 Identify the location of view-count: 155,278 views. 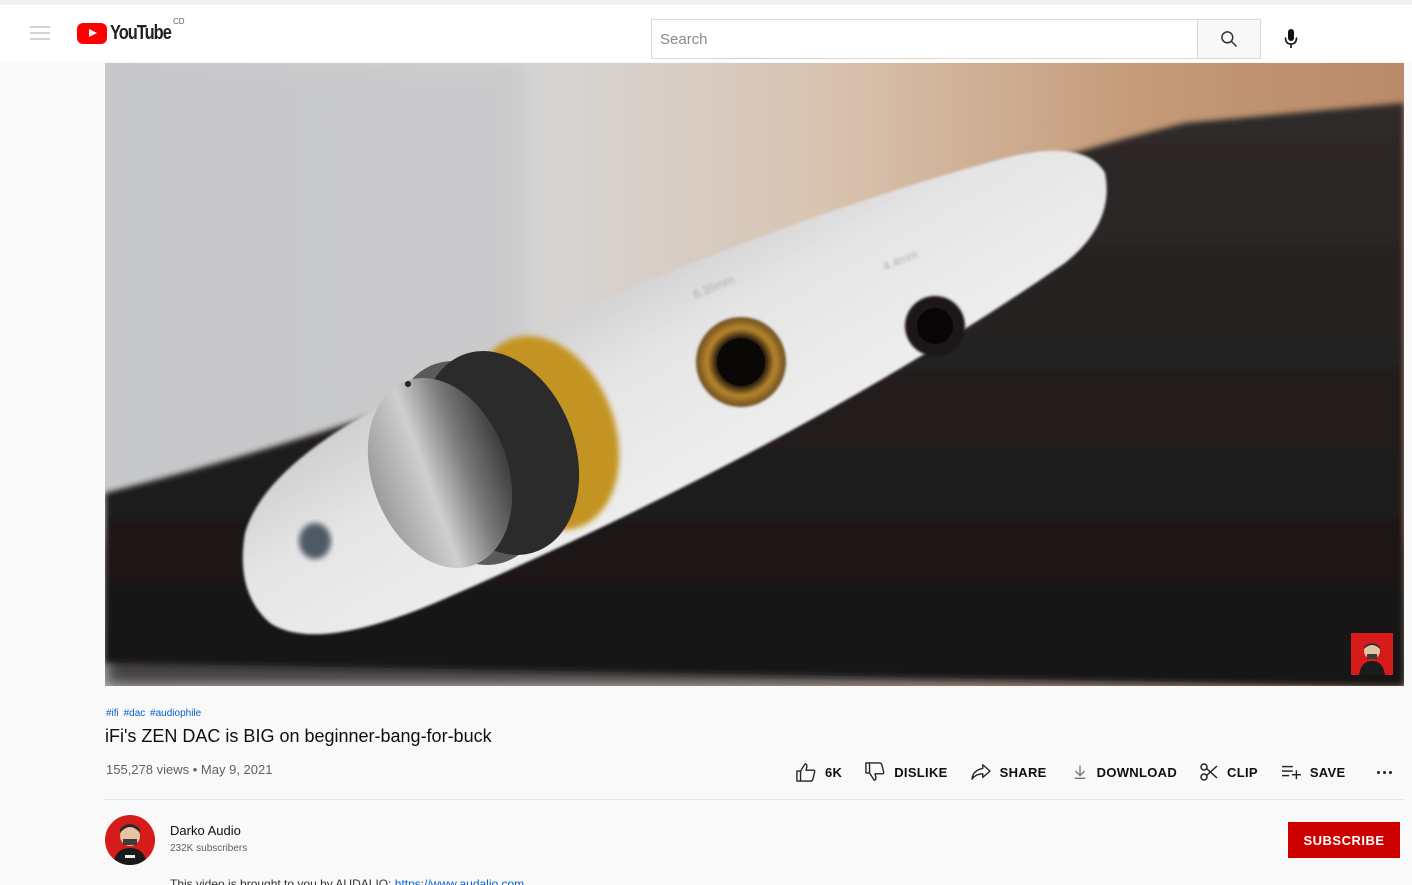
(148, 769).